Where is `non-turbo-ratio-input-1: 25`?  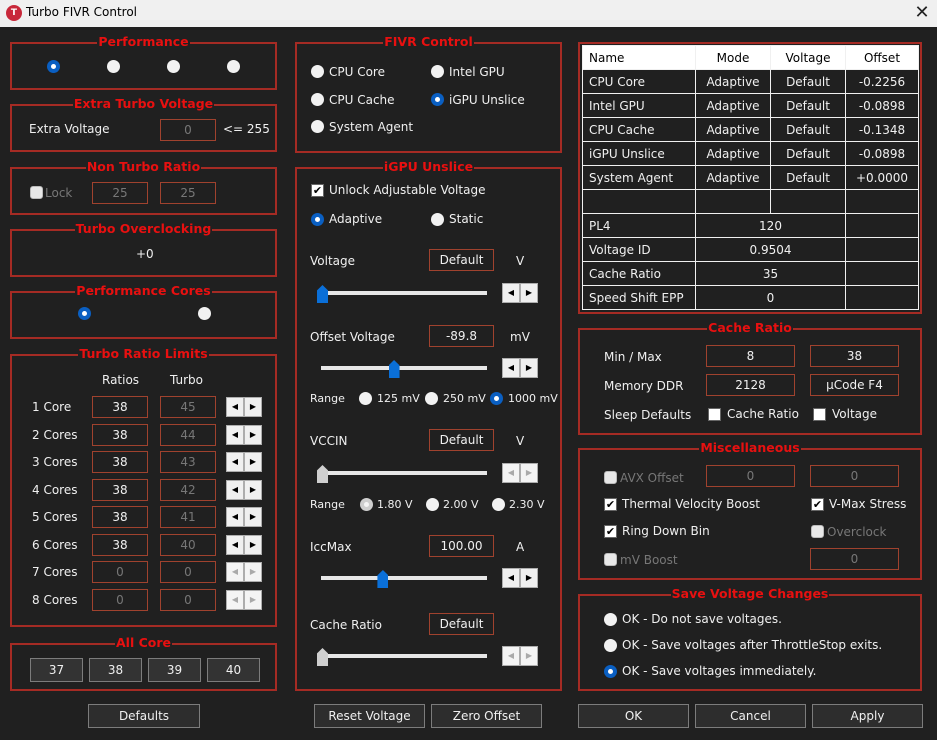 non-turbo-ratio-input-1: 25 is located at coordinates (120, 193).